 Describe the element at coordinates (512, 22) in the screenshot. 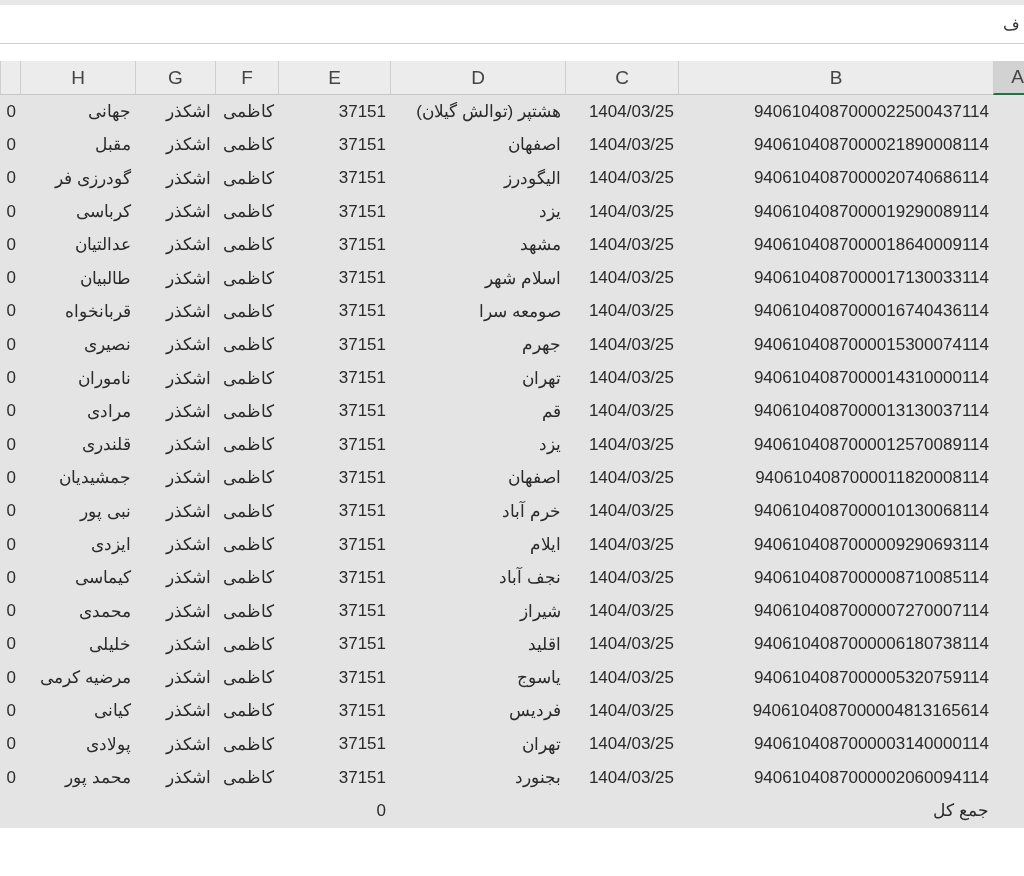

I see `formula-bar: ف` at that location.